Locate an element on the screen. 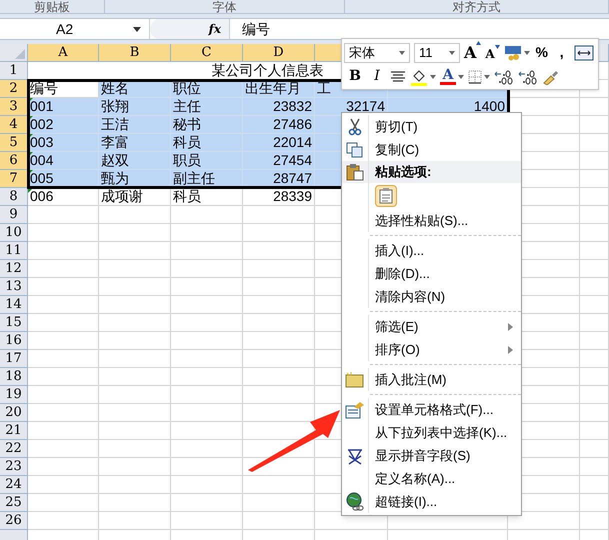 The width and height of the screenshot is (609, 540). formula-bar-field: 编号 is located at coordinates (419, 29).